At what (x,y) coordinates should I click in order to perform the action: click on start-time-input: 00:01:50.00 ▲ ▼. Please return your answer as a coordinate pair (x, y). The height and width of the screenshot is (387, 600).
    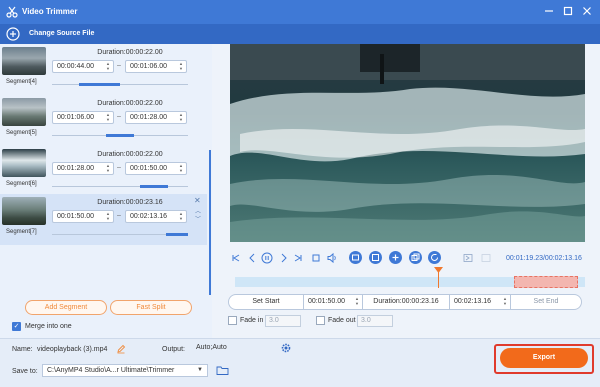
    Looking at the image, I should click on (333, 302).